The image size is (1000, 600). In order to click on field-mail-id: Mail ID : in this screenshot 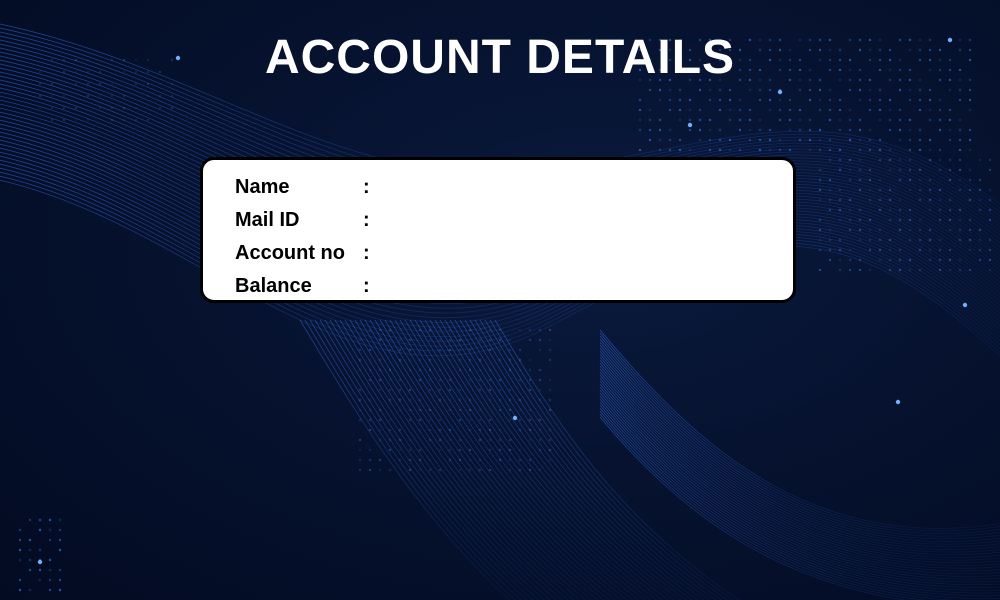, I will do `click(310, 220)`.